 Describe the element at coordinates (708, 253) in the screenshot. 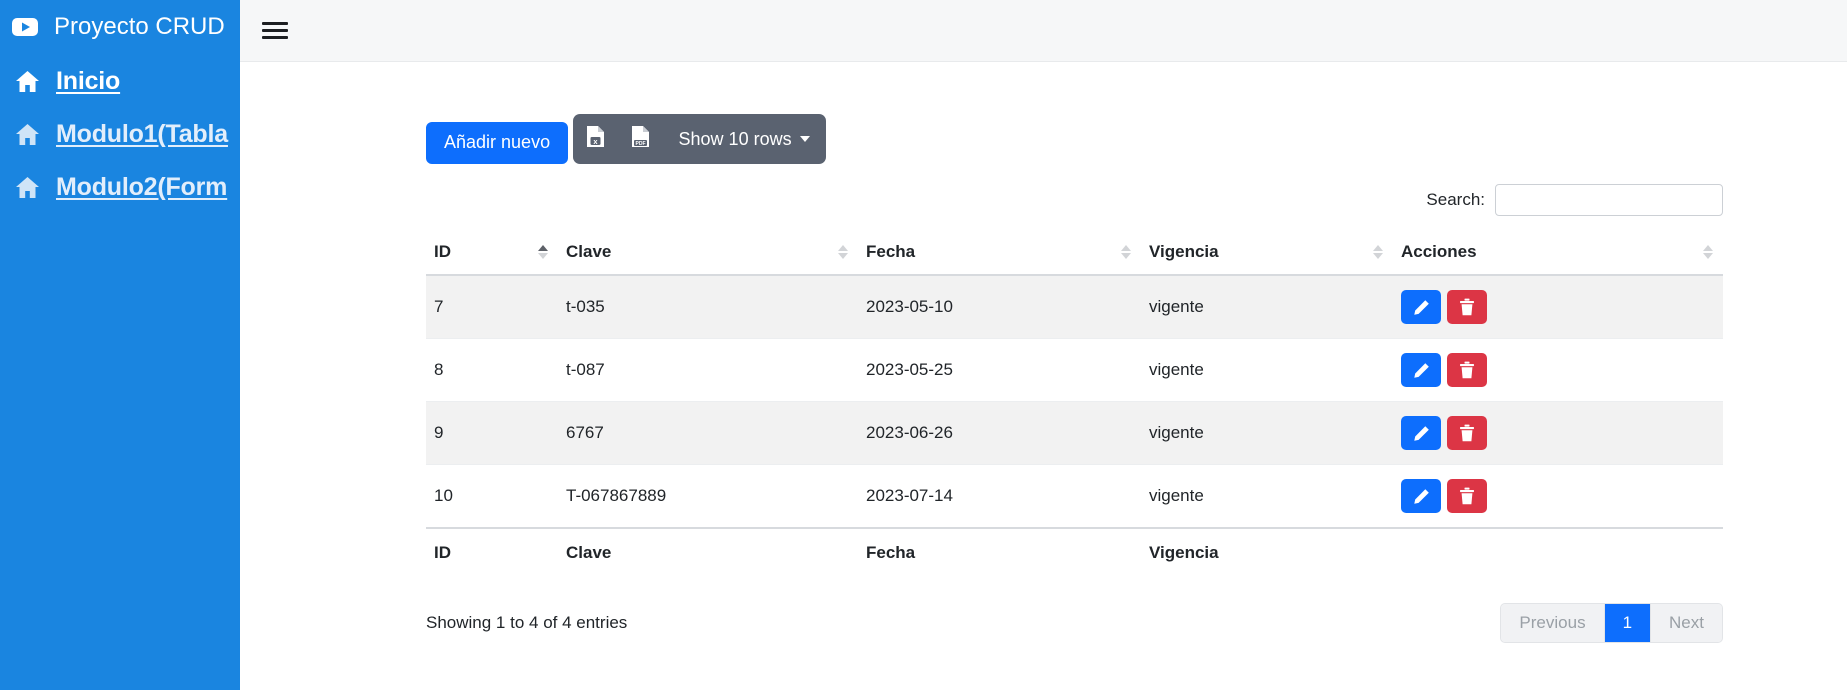

I see `column-header-clave: Clave` at that location.